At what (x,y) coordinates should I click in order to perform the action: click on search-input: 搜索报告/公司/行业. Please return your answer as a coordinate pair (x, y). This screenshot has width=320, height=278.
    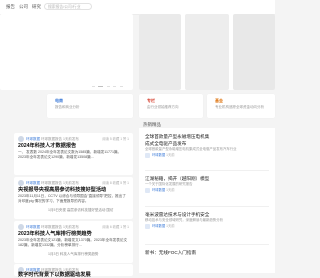
    Looking at the image, I should click on (68, 6).